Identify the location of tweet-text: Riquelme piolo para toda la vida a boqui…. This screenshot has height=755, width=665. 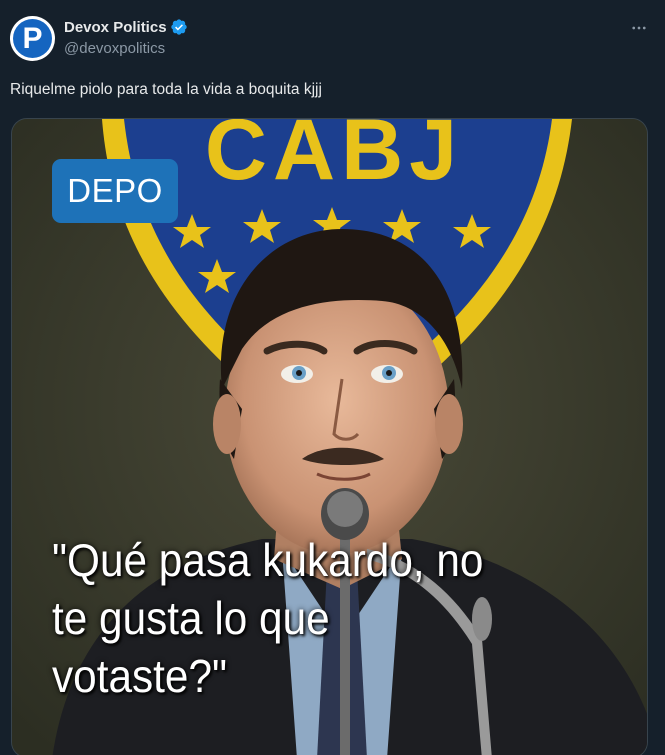
(166, 89).